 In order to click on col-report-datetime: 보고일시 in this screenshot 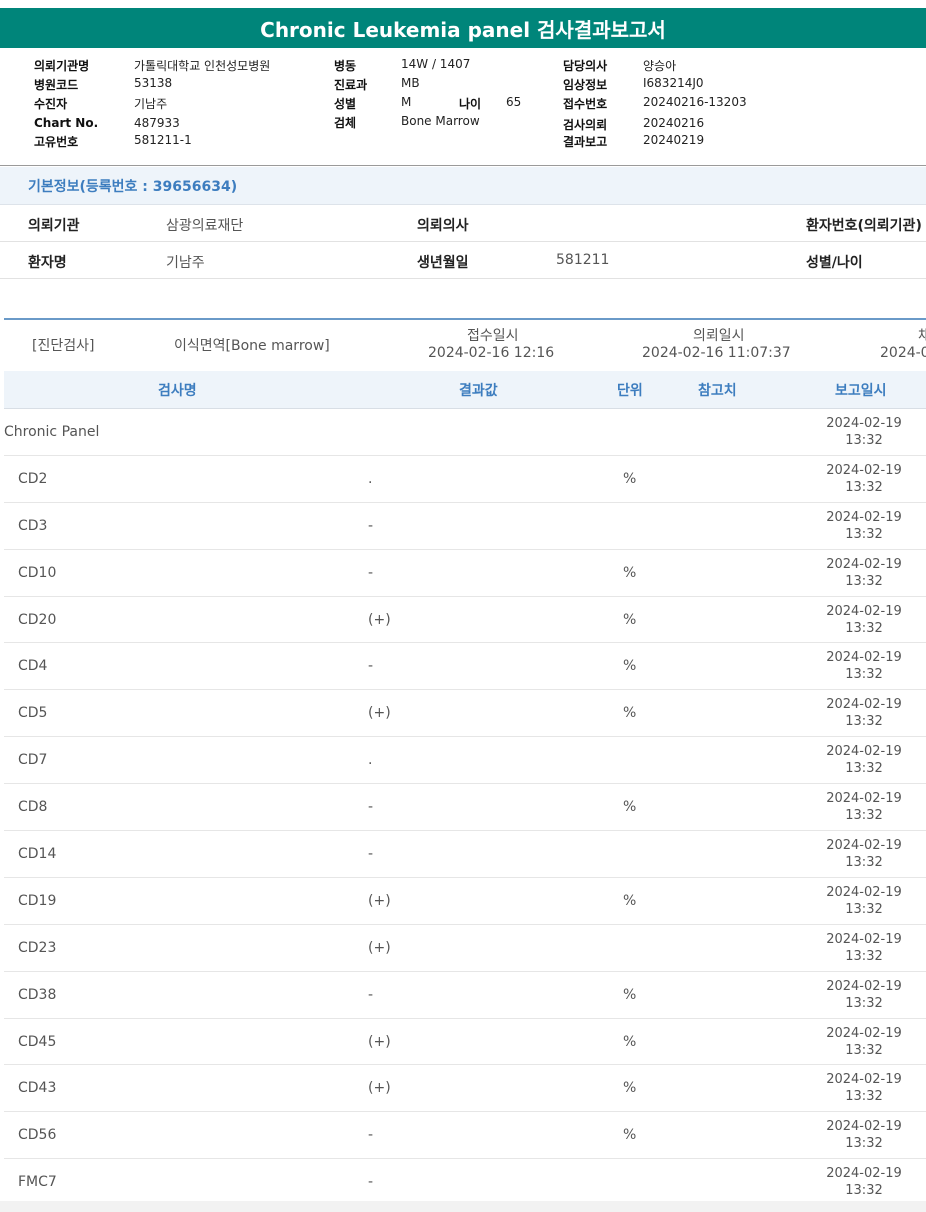, I will do `click(861, 391)`.